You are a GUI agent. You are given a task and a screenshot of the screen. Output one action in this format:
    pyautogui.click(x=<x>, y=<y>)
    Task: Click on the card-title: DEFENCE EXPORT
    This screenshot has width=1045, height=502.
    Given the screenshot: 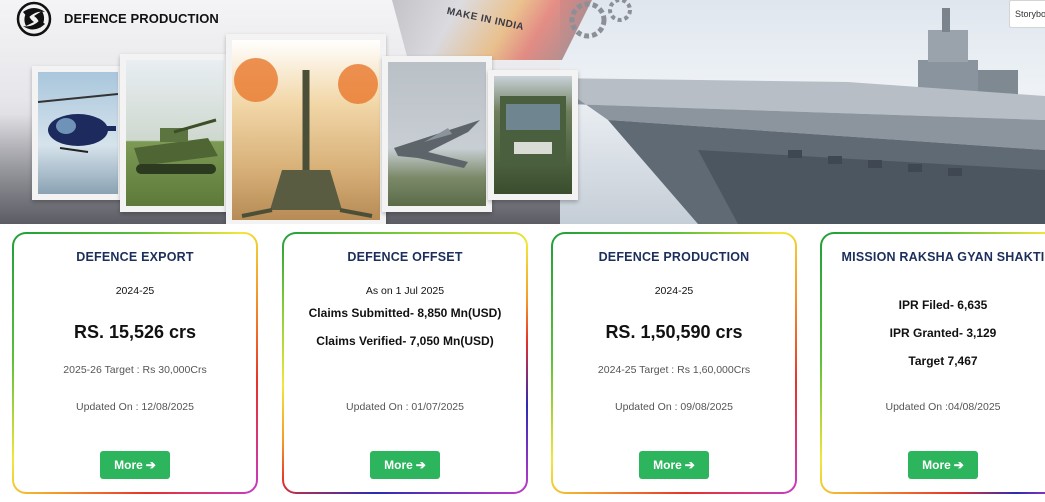 What is the action you would take?
    pyautogui.click(x=135, y=257)
    